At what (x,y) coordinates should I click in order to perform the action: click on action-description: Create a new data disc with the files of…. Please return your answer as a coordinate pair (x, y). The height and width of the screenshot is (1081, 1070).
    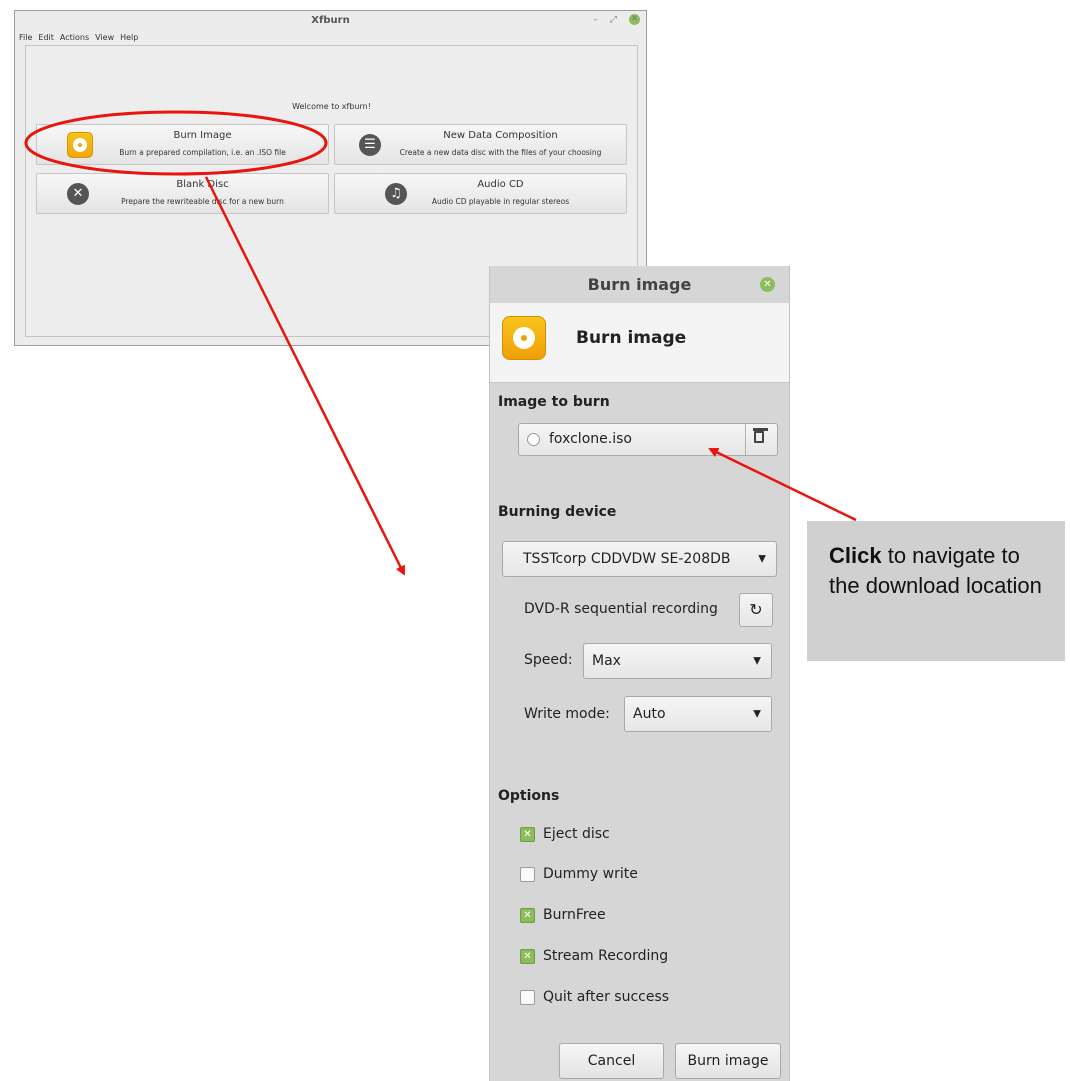
    Looking at the image, I should click on (500, 152).